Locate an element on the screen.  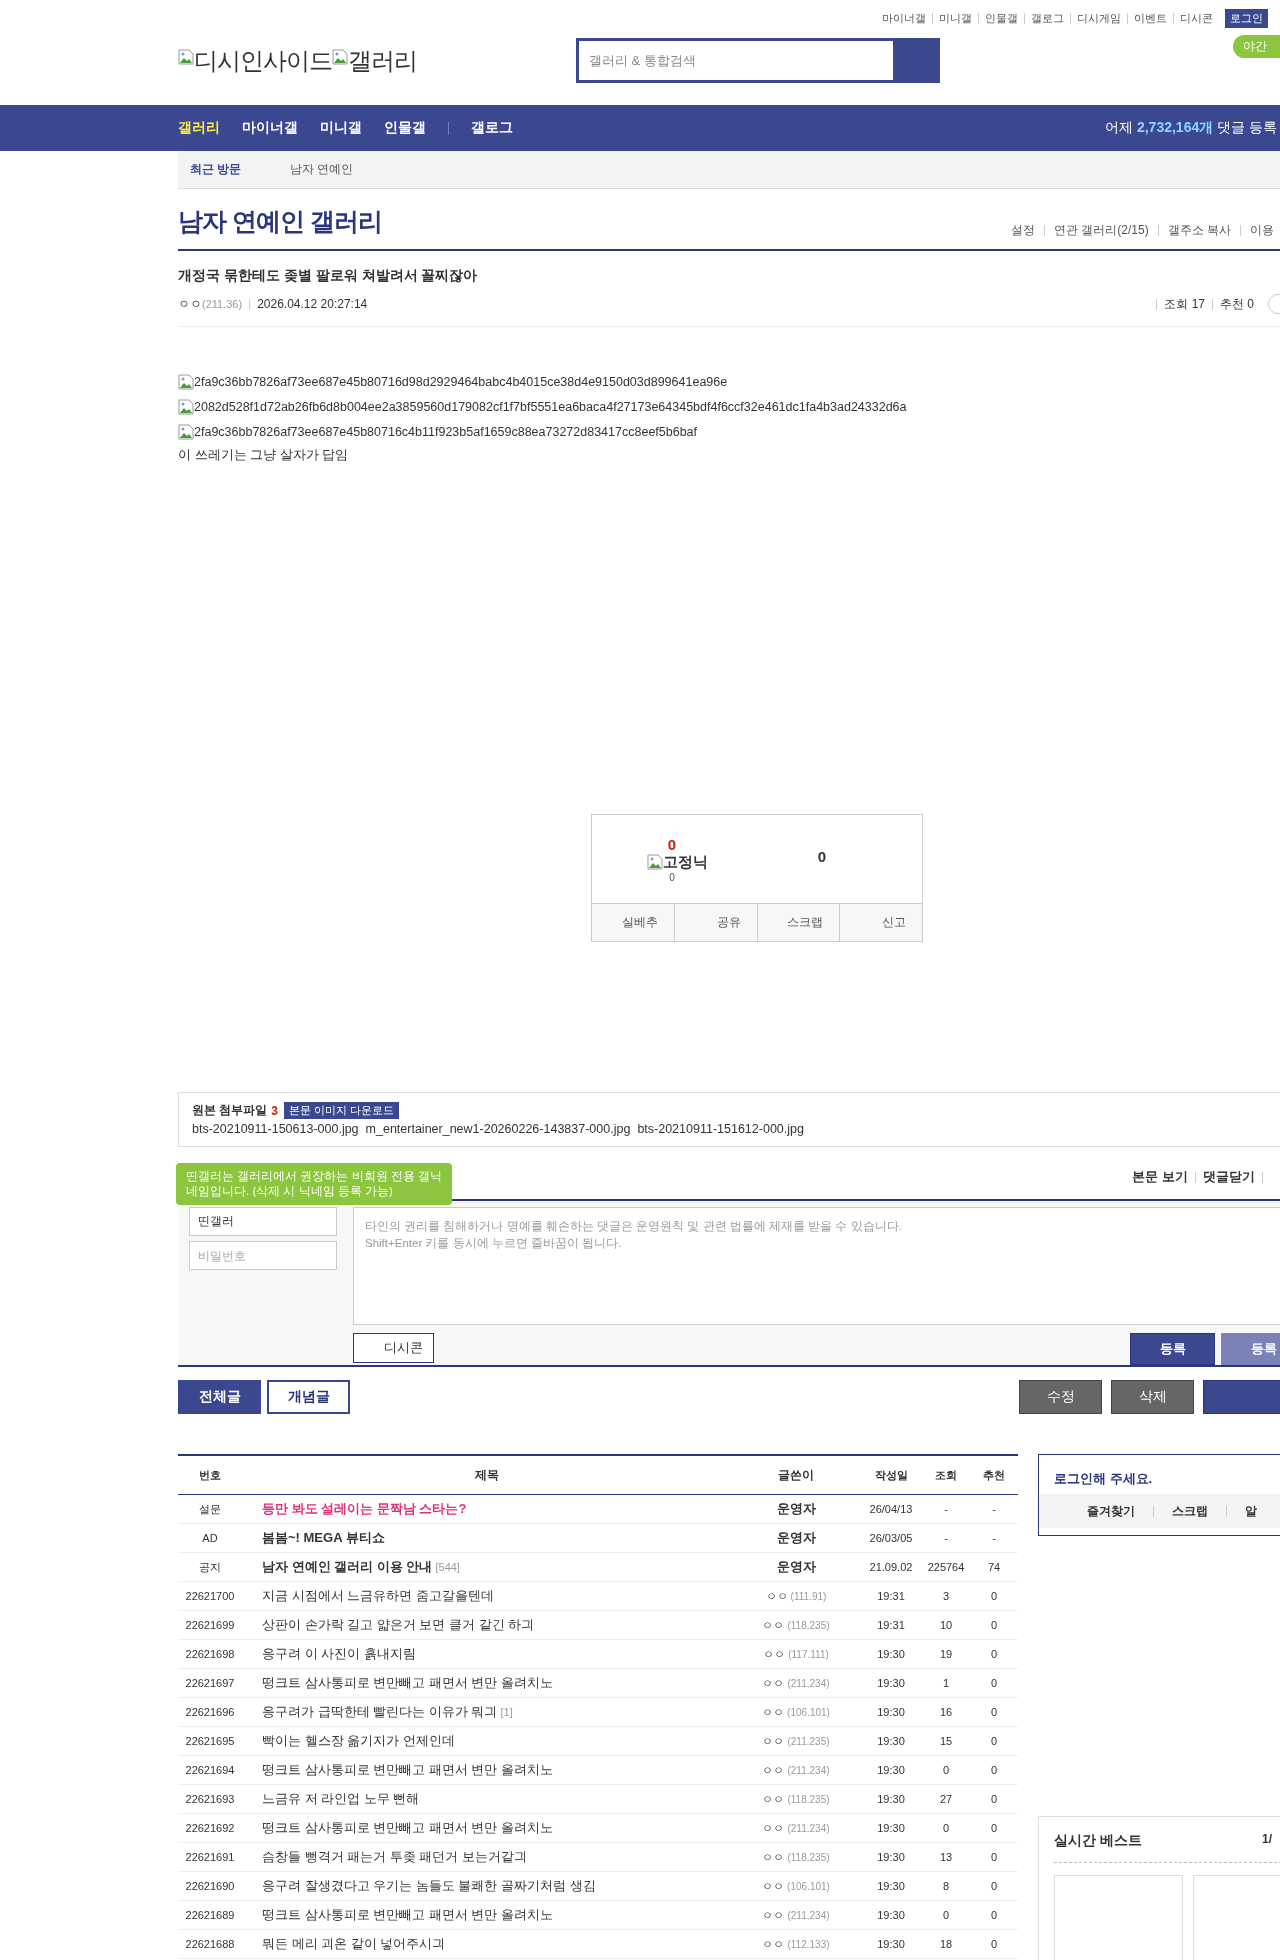
top-link: 이벤트 is located at coordinates (1150, 18).